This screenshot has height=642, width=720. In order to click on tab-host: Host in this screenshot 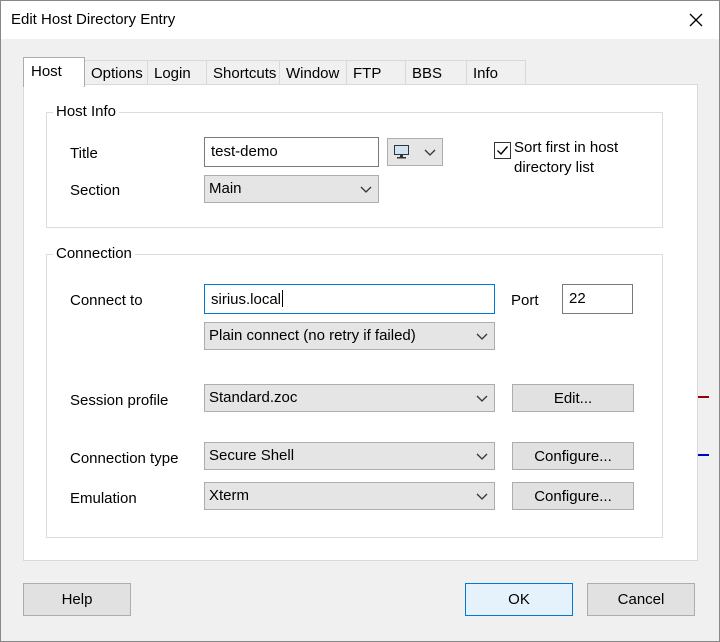, I will do `click(54, 72)`.